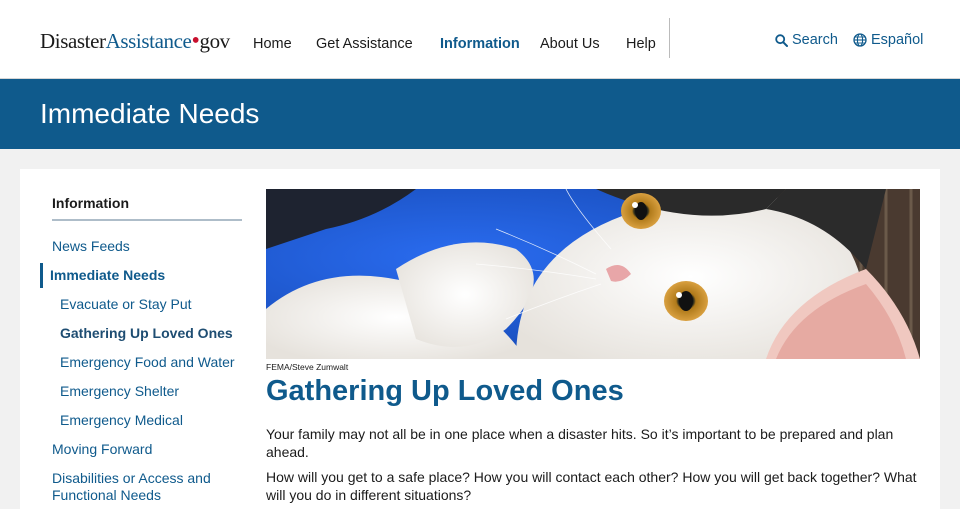 Image resolution: width=960 pixels, height=509 pixels. What do you see at coordinates (214, 41) in the screenshot?
I see `logo-part-gov: gov` at bounding box center [214, 41].